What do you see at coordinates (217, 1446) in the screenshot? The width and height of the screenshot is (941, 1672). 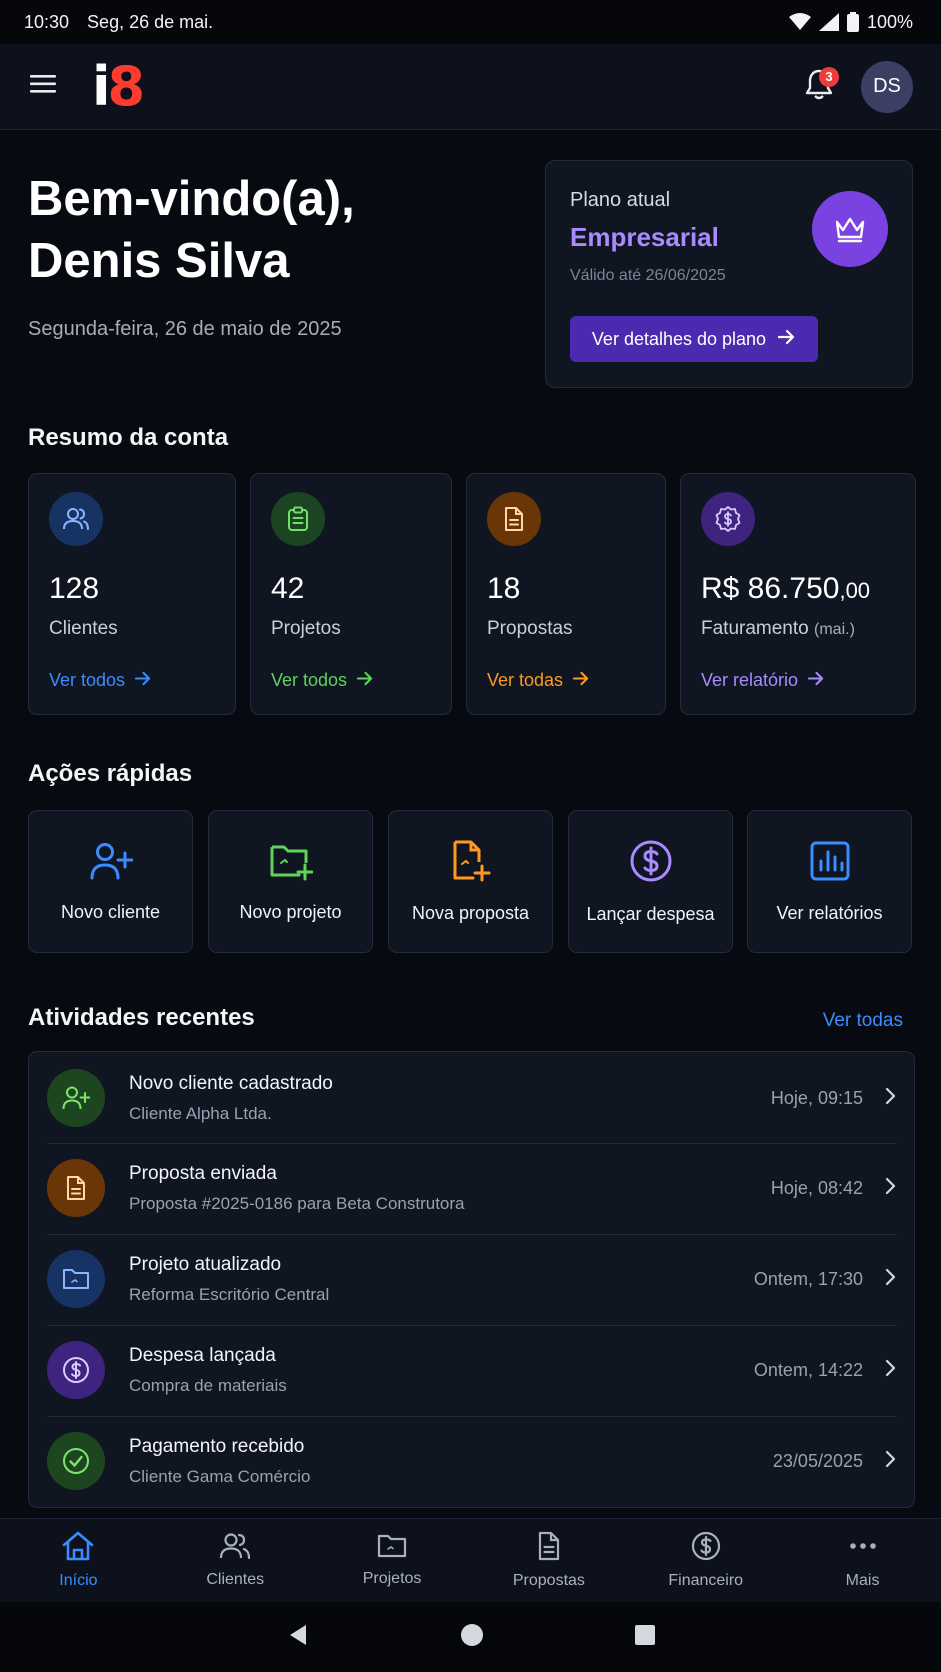 I see `activity-title: Pagamento recebido` at bounding box center [217, 1446].